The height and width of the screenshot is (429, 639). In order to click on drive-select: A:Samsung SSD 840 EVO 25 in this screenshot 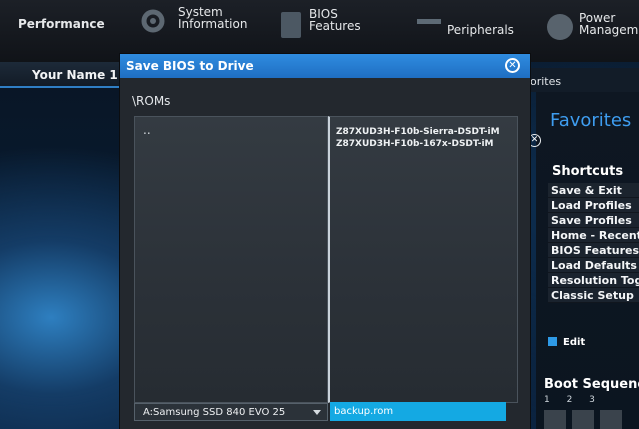, I will do `click(231, 412)`.